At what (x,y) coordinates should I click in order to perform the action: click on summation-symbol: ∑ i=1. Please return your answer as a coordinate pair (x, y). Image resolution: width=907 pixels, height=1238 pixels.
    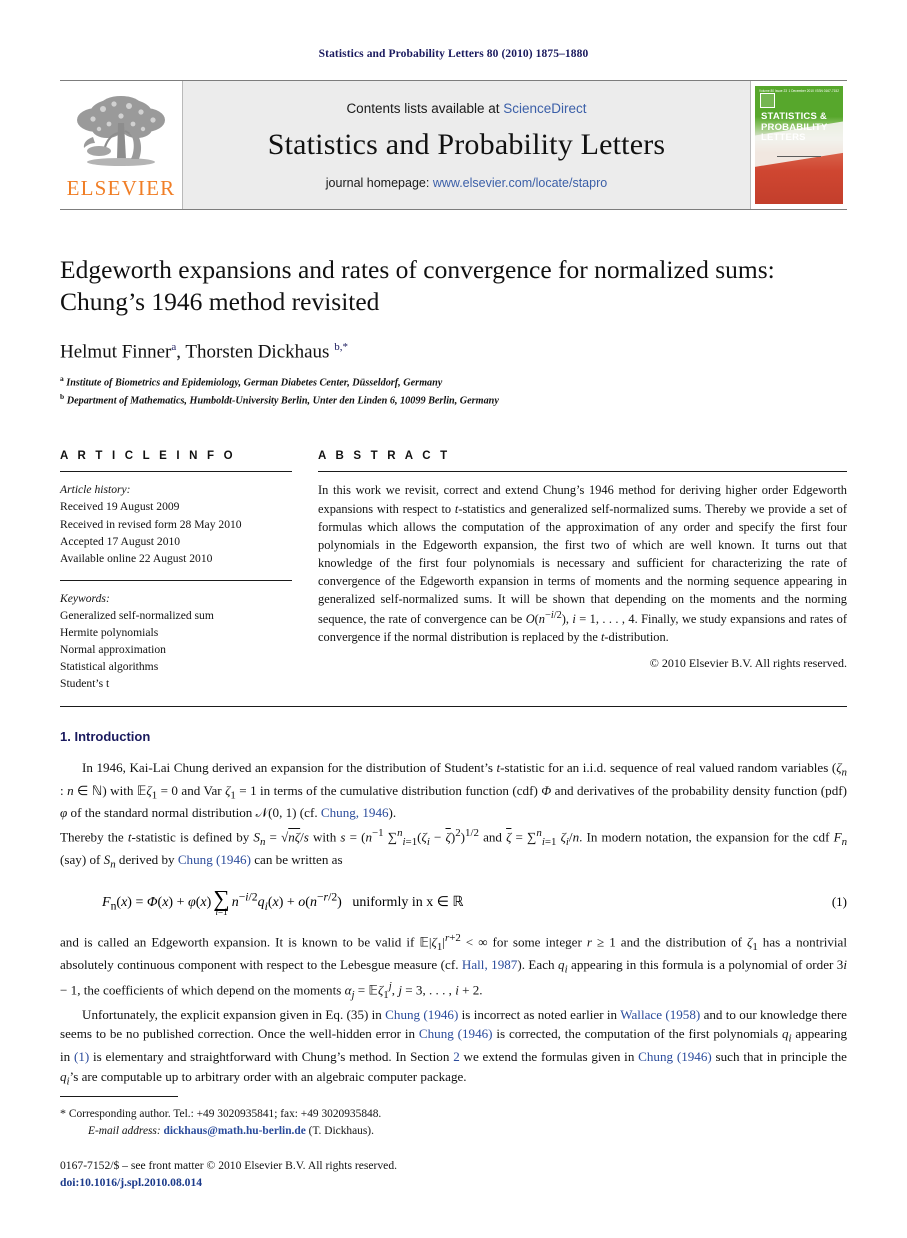
    Looking at the image, I should click on (221, 901).